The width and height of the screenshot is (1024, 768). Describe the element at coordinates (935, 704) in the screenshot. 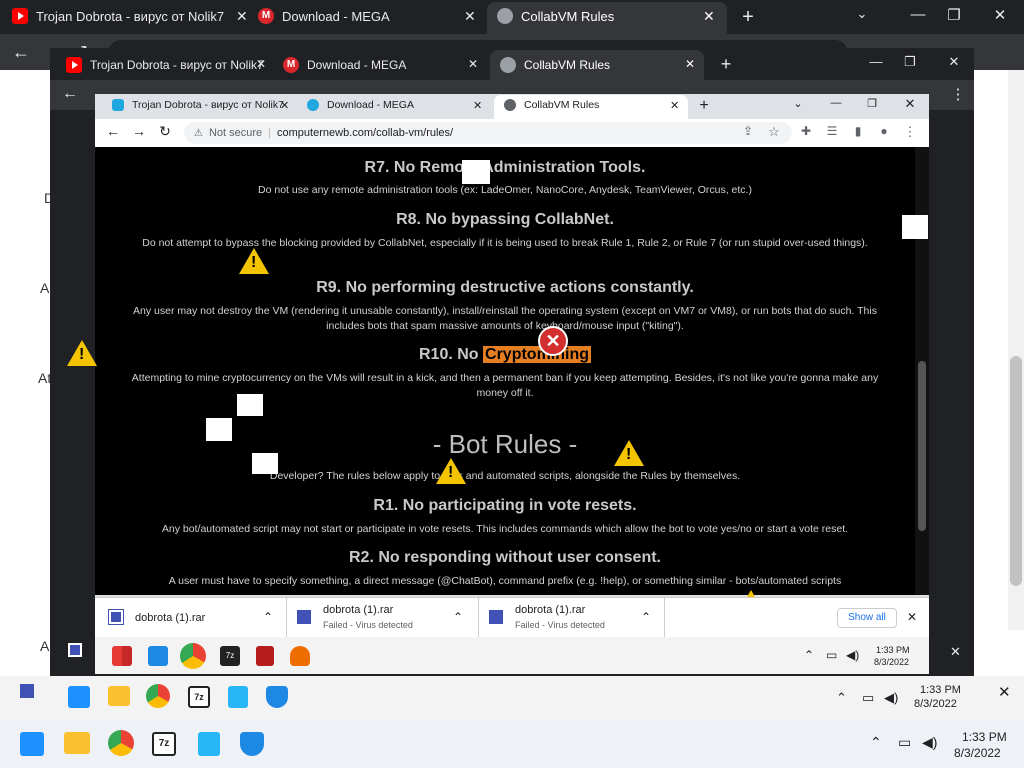

I see `middle-clock-date: 8/3/2022` at that location.